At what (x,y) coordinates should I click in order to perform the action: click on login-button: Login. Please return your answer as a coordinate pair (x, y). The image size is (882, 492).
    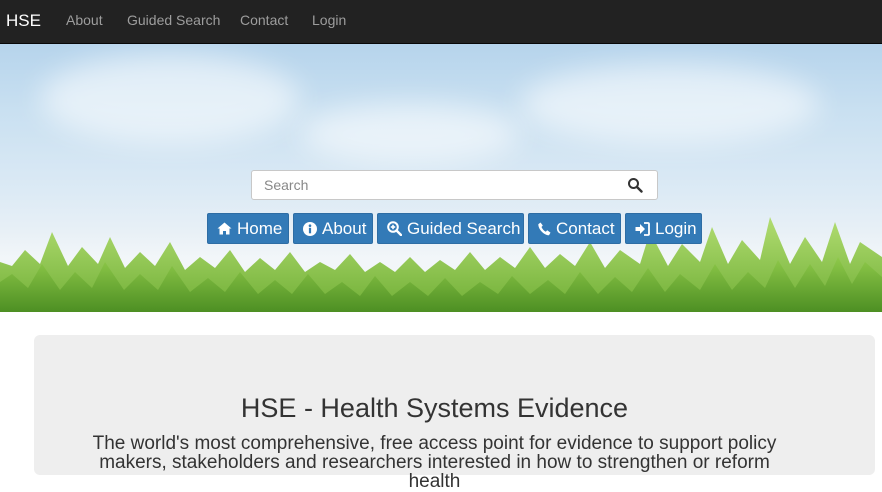
    Looking at the image, I should click on (663, 228).